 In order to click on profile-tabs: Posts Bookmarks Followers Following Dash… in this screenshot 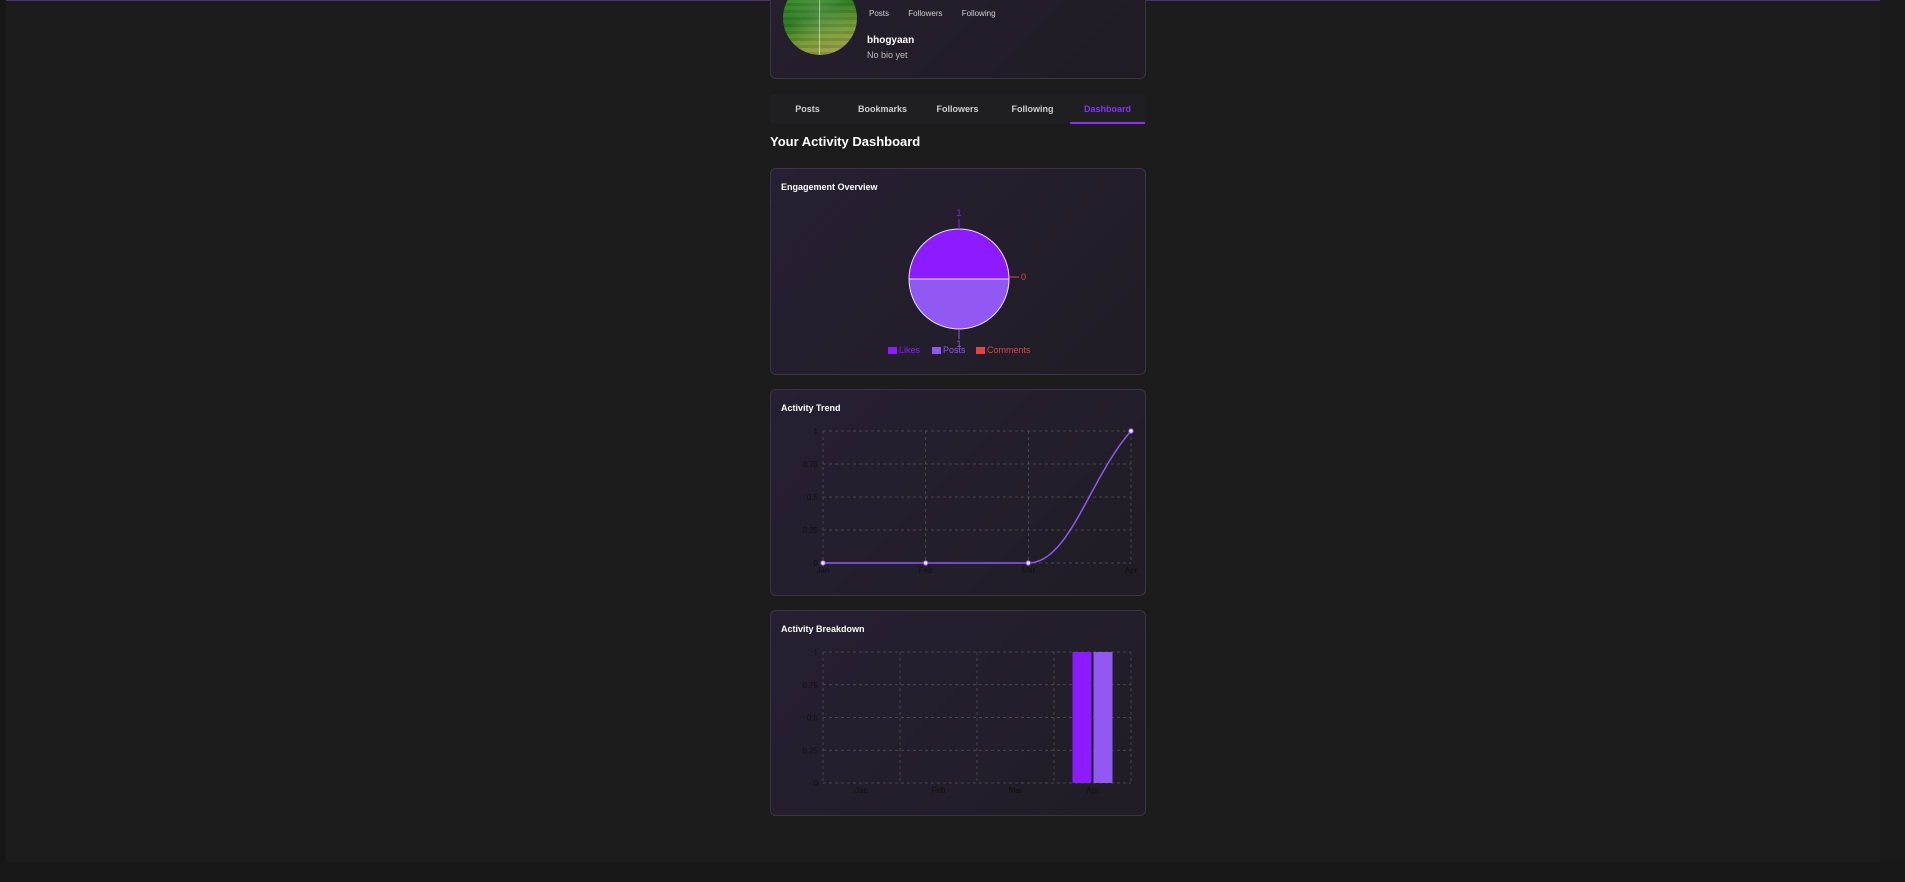, I will do `click(958, 109)`.